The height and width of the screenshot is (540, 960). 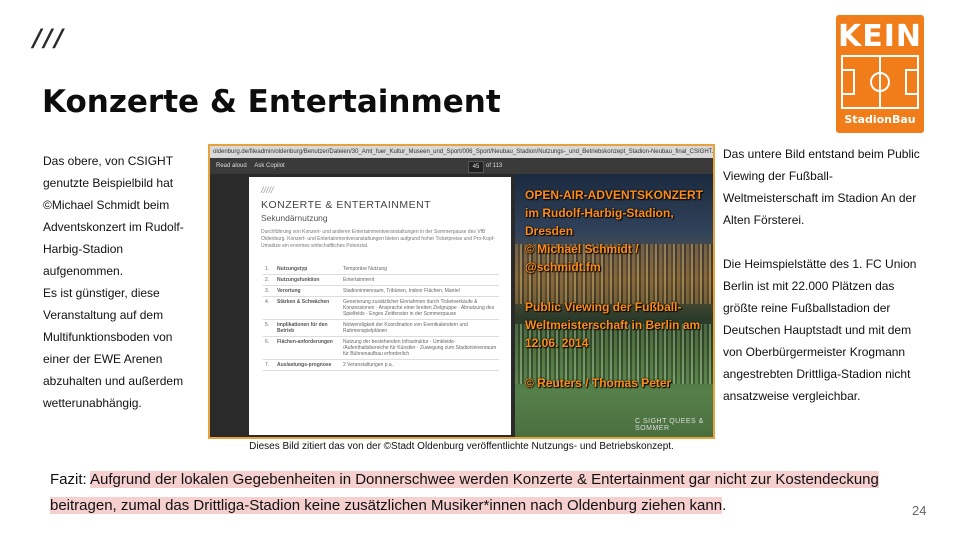 I want to click on logo-text-stadionbau: StadionBau, so click(x=880, y=119).